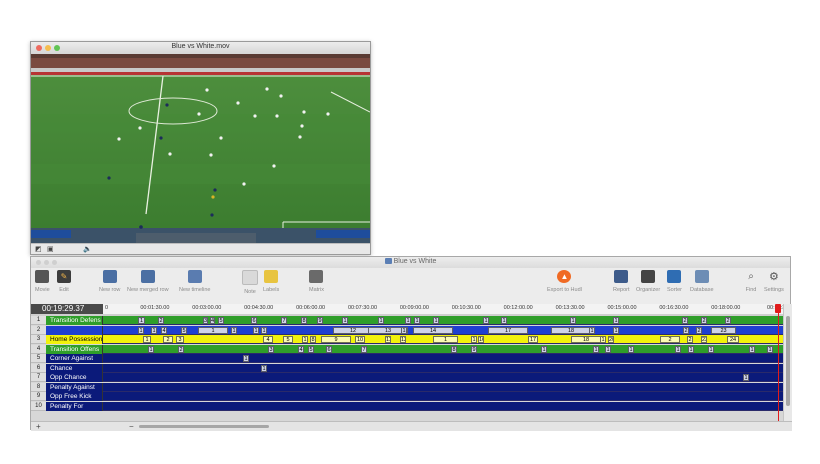 This screenshot has height=464, width=820. I want to click on row-track: 1 1 4 5 1 1 1 1 12 13 1 14 17 18 1 1 2 2 23, so click(443, 330).